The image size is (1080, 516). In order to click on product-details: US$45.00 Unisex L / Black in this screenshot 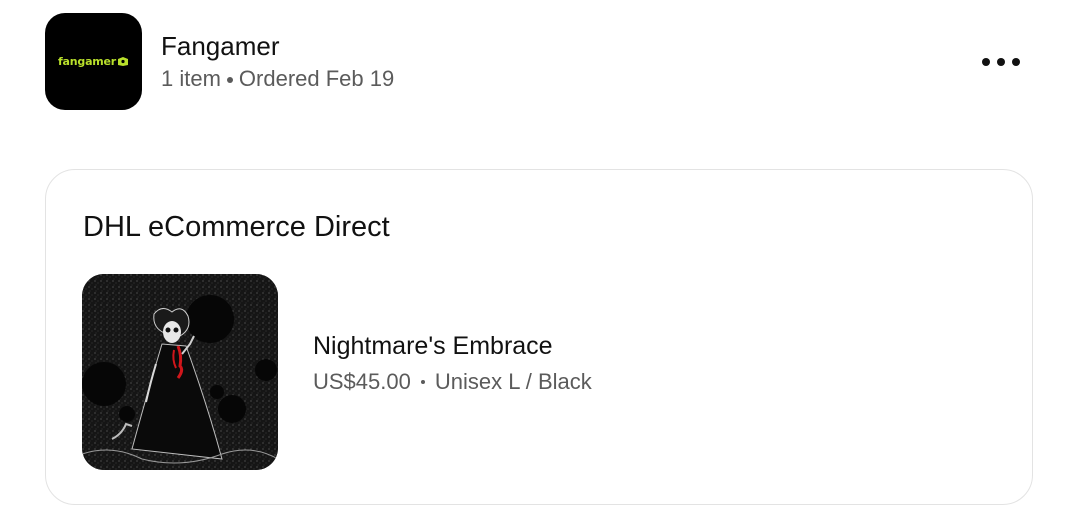, I will do `click(452, 382)`.